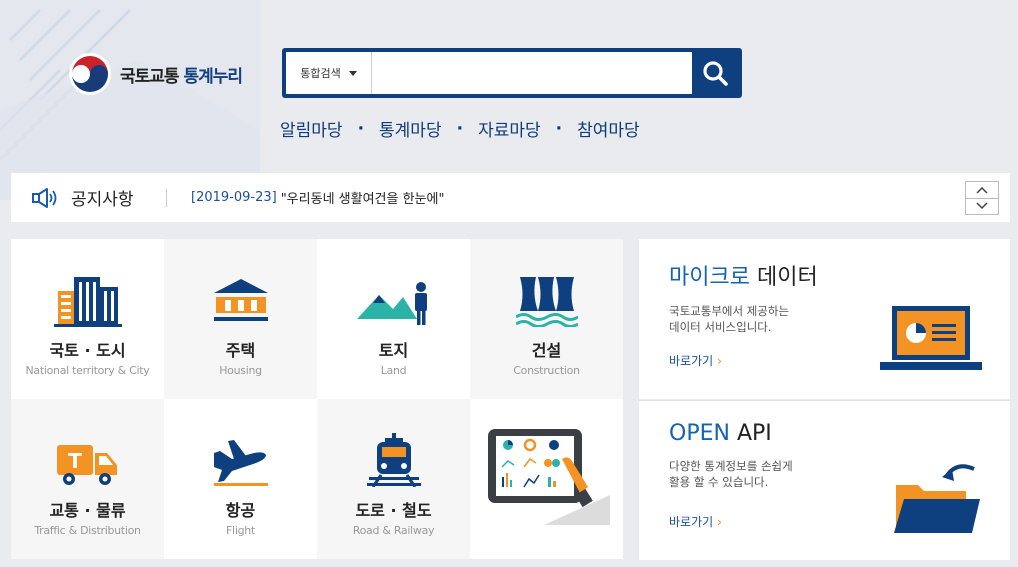 This screenshot has height=567, width=1018. I want to click on category-label-ko: 도로 · 철도, so click(393, 510).